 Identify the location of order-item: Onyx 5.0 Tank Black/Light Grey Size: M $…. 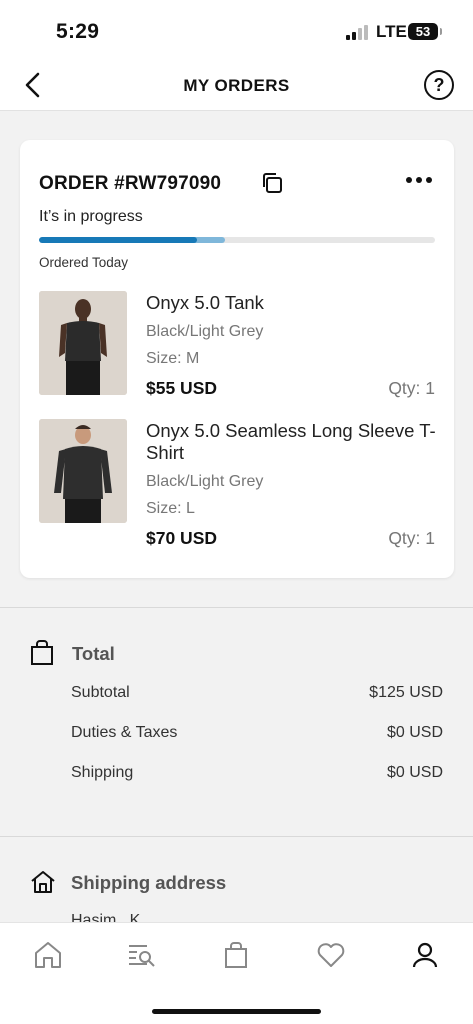
(237, 346).